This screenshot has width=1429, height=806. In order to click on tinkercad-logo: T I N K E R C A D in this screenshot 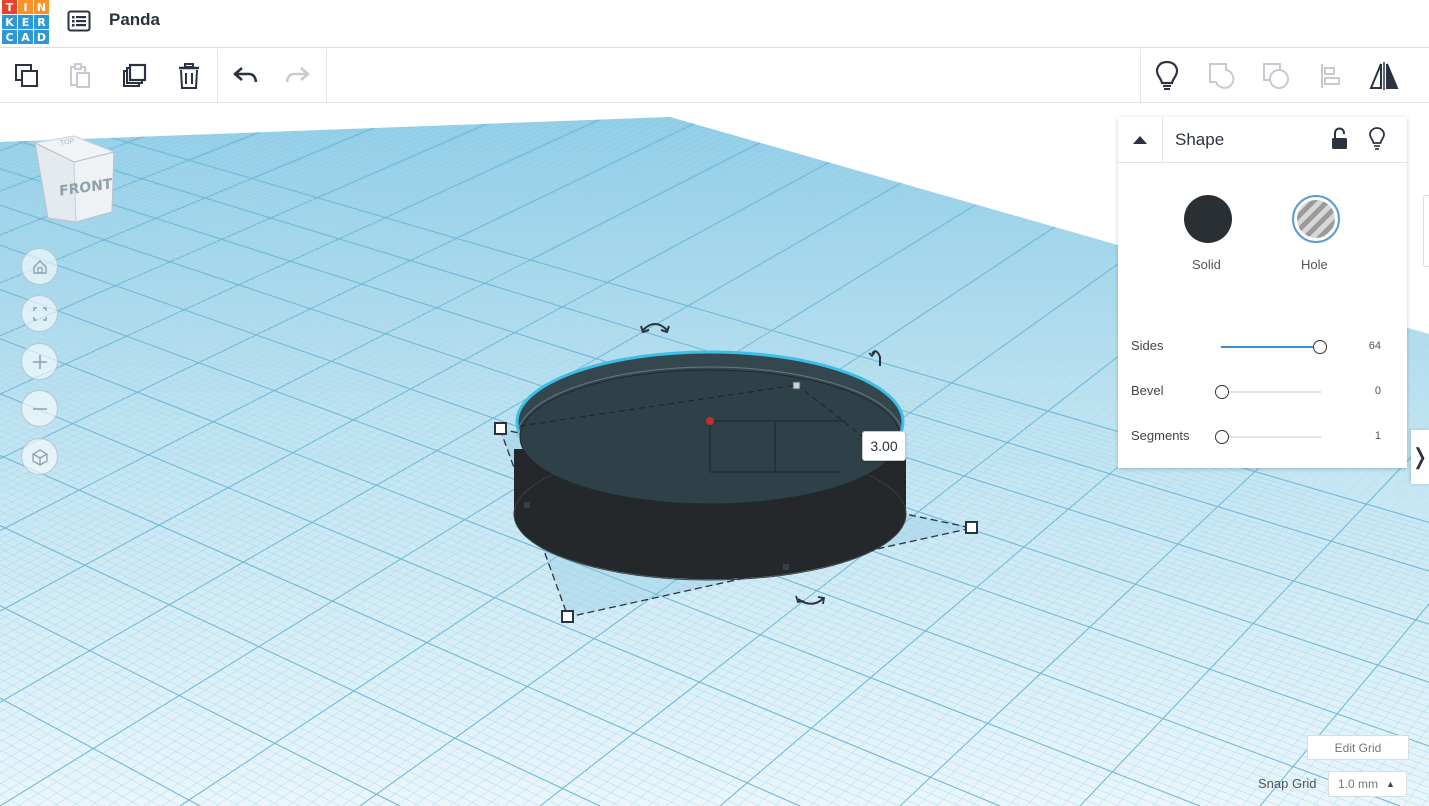, I will do `click(27, 23)`.